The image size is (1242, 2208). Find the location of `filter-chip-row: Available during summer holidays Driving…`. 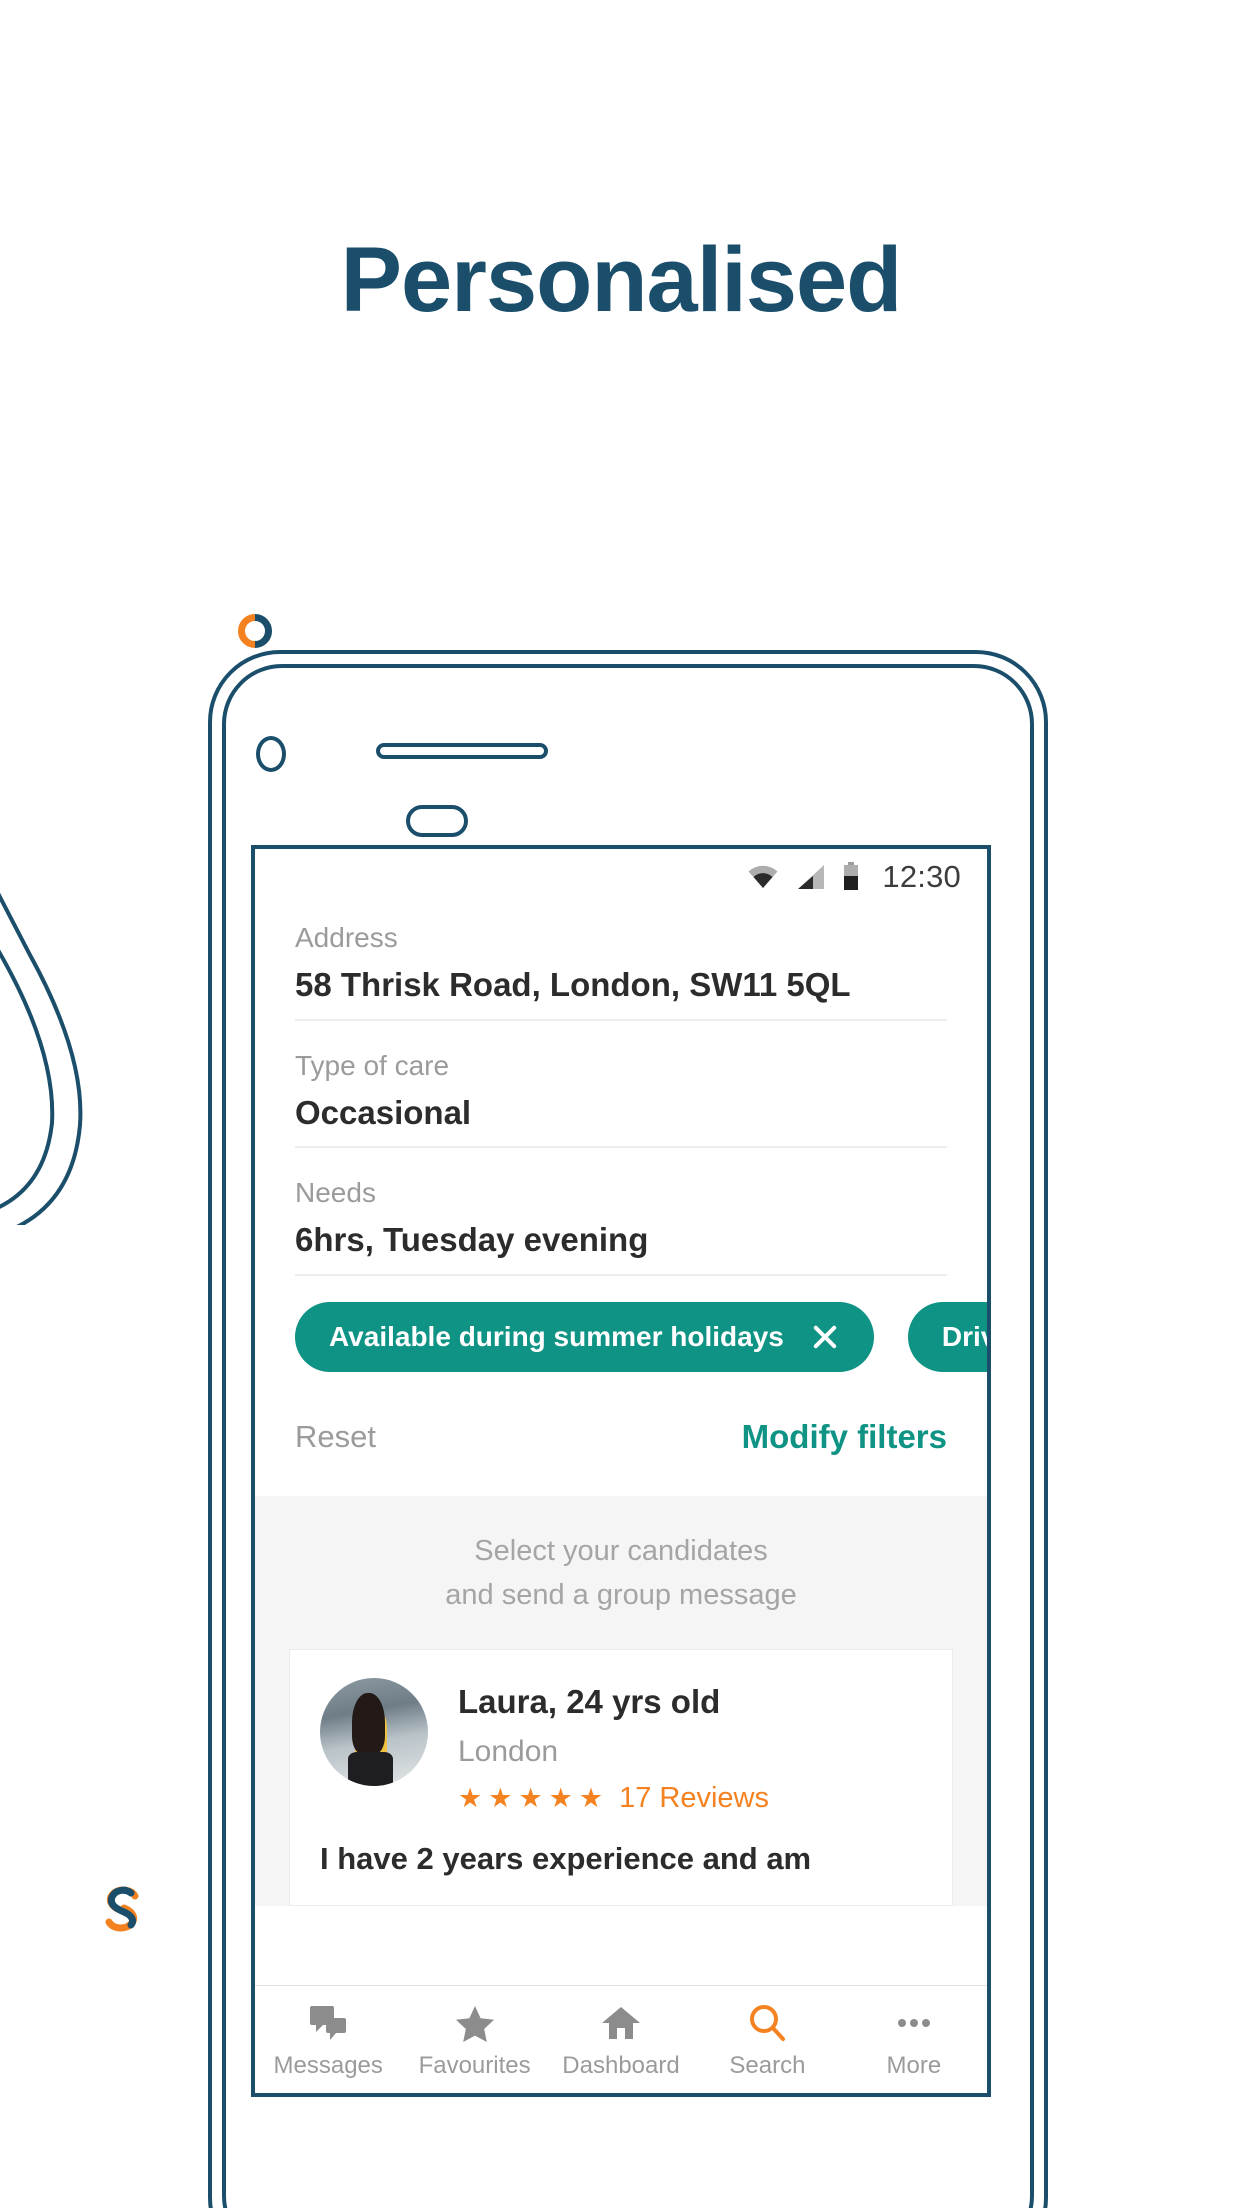

filter-chip-row: Available during summer holidays Driving… is located at coordinates (621, 1337).